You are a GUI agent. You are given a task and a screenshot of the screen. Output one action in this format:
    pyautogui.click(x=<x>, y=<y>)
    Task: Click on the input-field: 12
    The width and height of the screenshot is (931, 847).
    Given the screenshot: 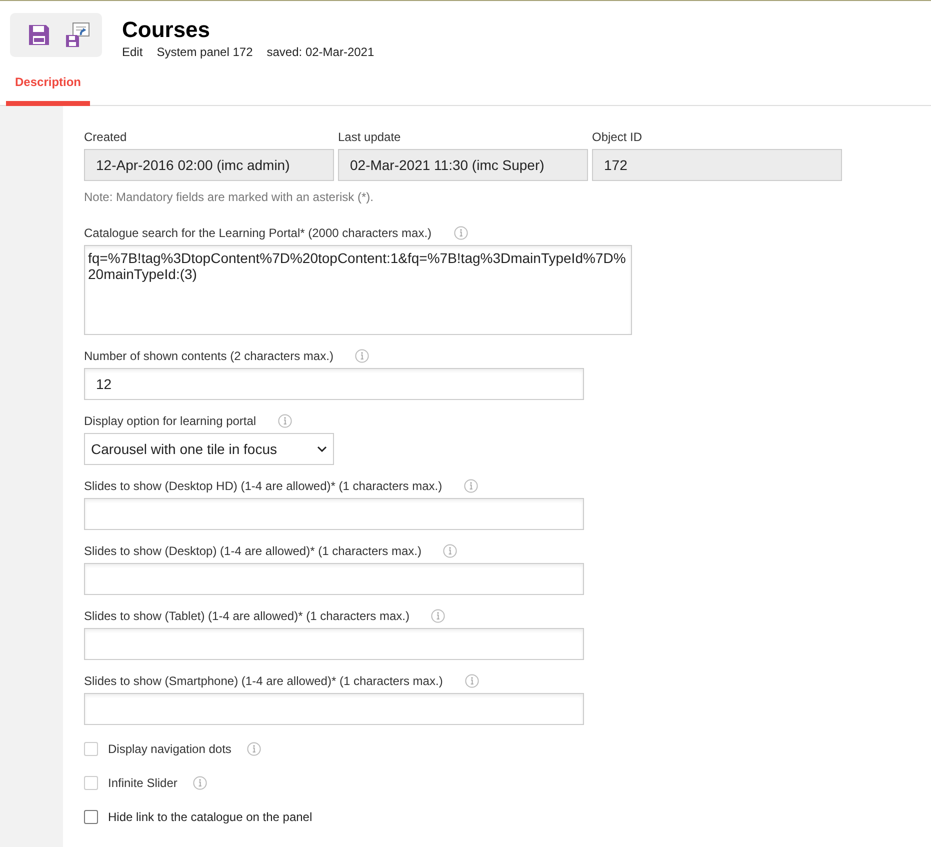 What is the action you would take?
    pyautogui.click(x=334, y=384)
    